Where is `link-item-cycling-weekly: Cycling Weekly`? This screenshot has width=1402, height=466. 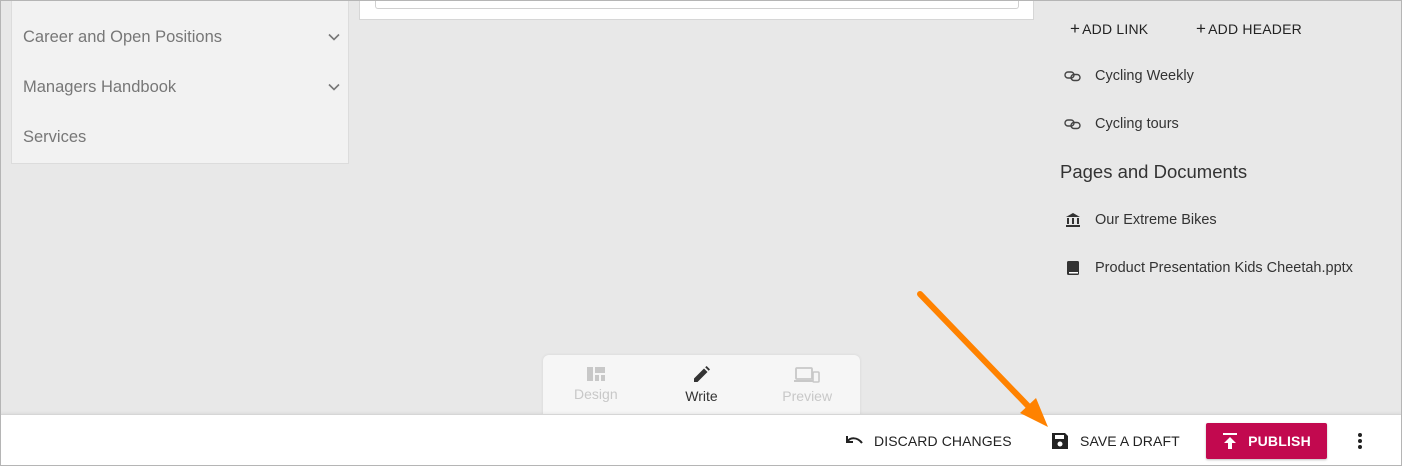
link-item-cycling-weekly: Cycling Weekly is located at coordinates (1128, 76).